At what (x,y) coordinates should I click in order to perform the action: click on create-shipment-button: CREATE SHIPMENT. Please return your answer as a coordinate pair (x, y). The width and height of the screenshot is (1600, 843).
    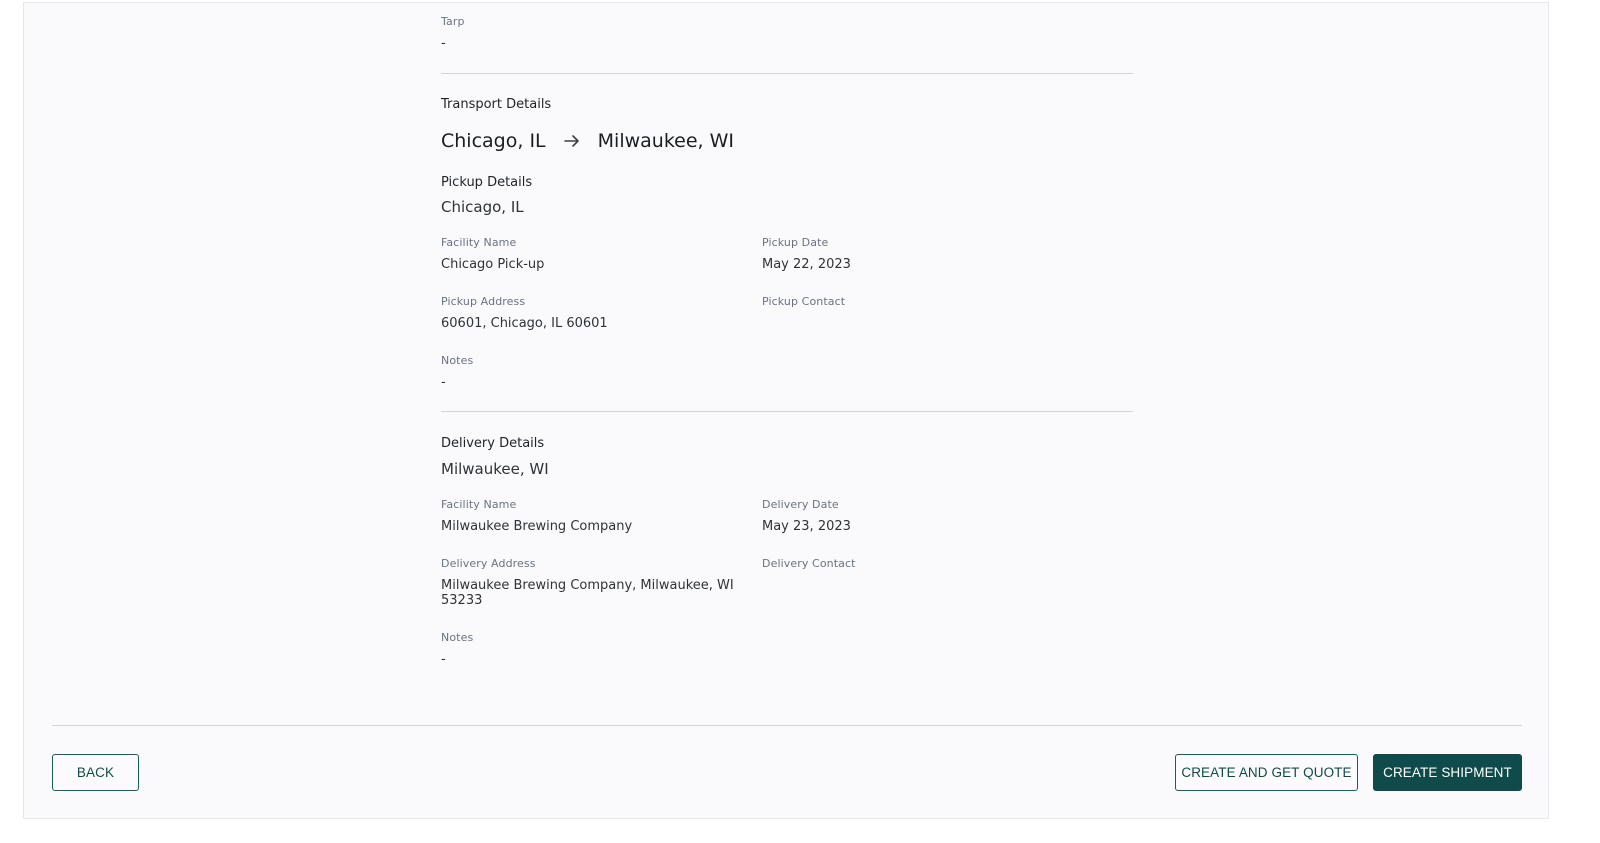
    Looking at the image, I should click on (1447, 772).